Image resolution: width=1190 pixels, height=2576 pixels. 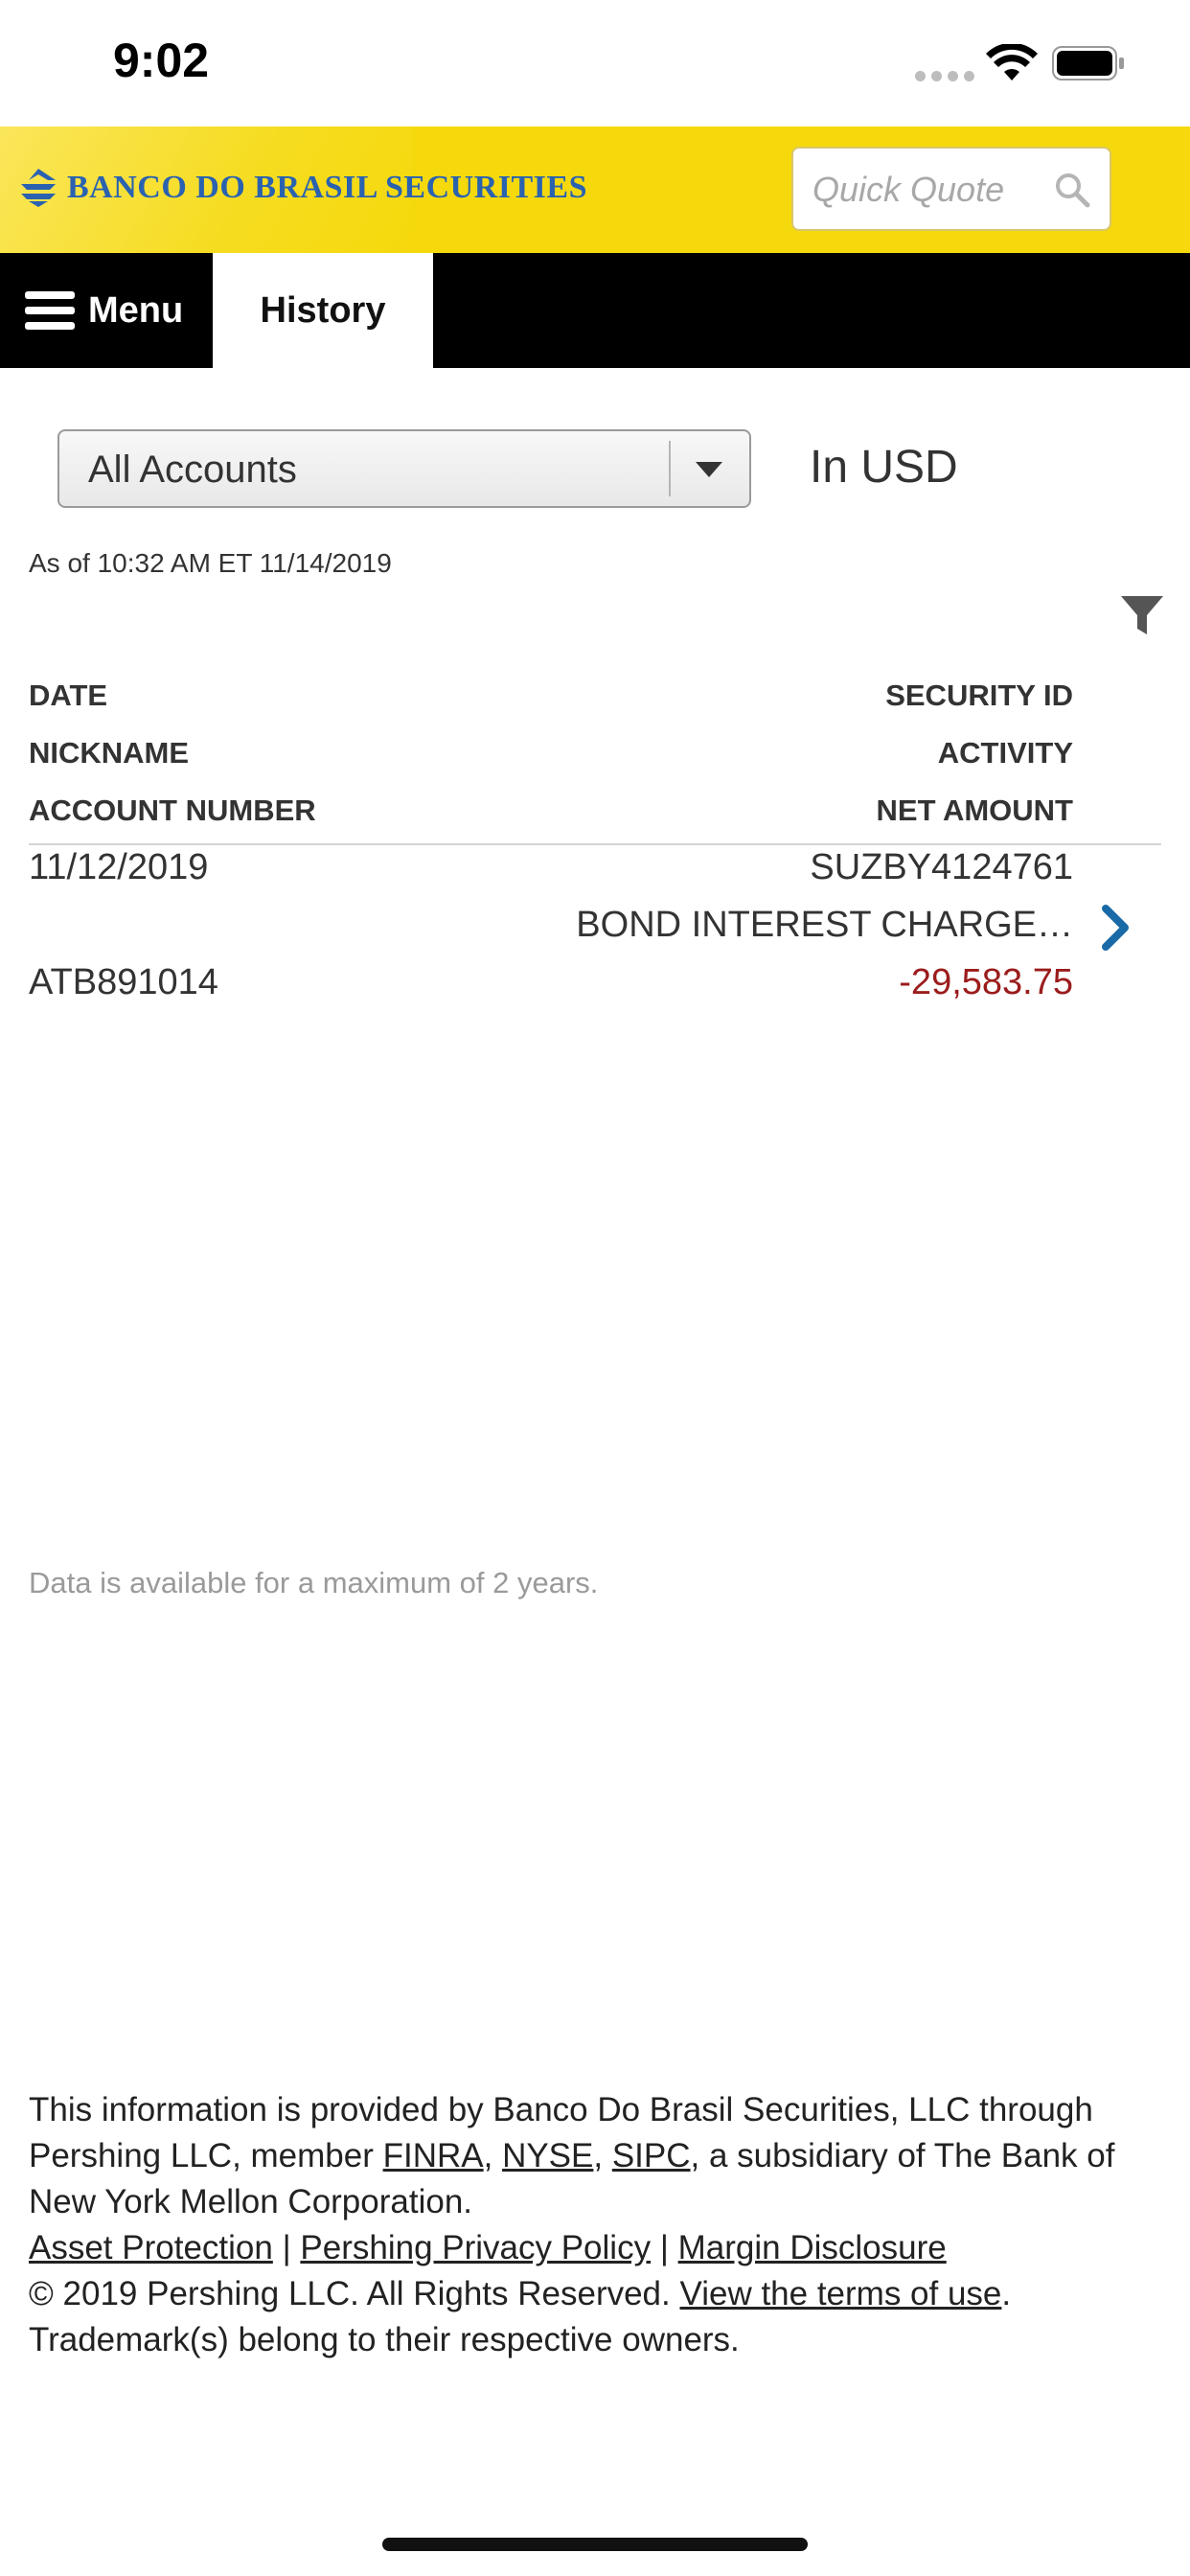 What do you see at coordinates (193, 469) in the screenshot?
I see `account-select-value: All Accounts` at bounding box center [193, 469].